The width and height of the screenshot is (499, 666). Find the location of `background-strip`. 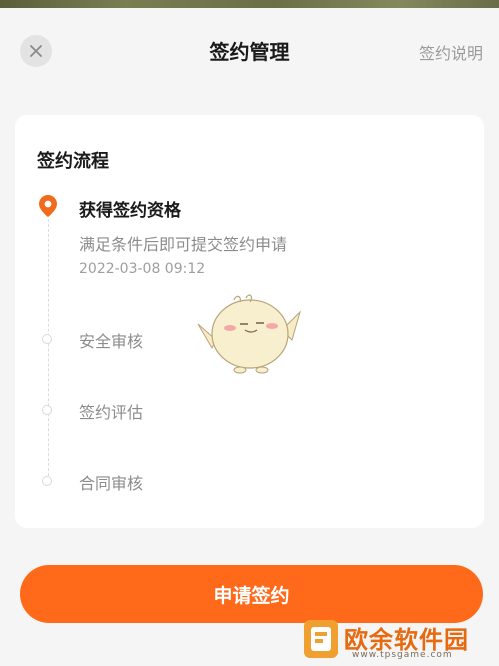

background-strip is located at coordinates (249, 4).